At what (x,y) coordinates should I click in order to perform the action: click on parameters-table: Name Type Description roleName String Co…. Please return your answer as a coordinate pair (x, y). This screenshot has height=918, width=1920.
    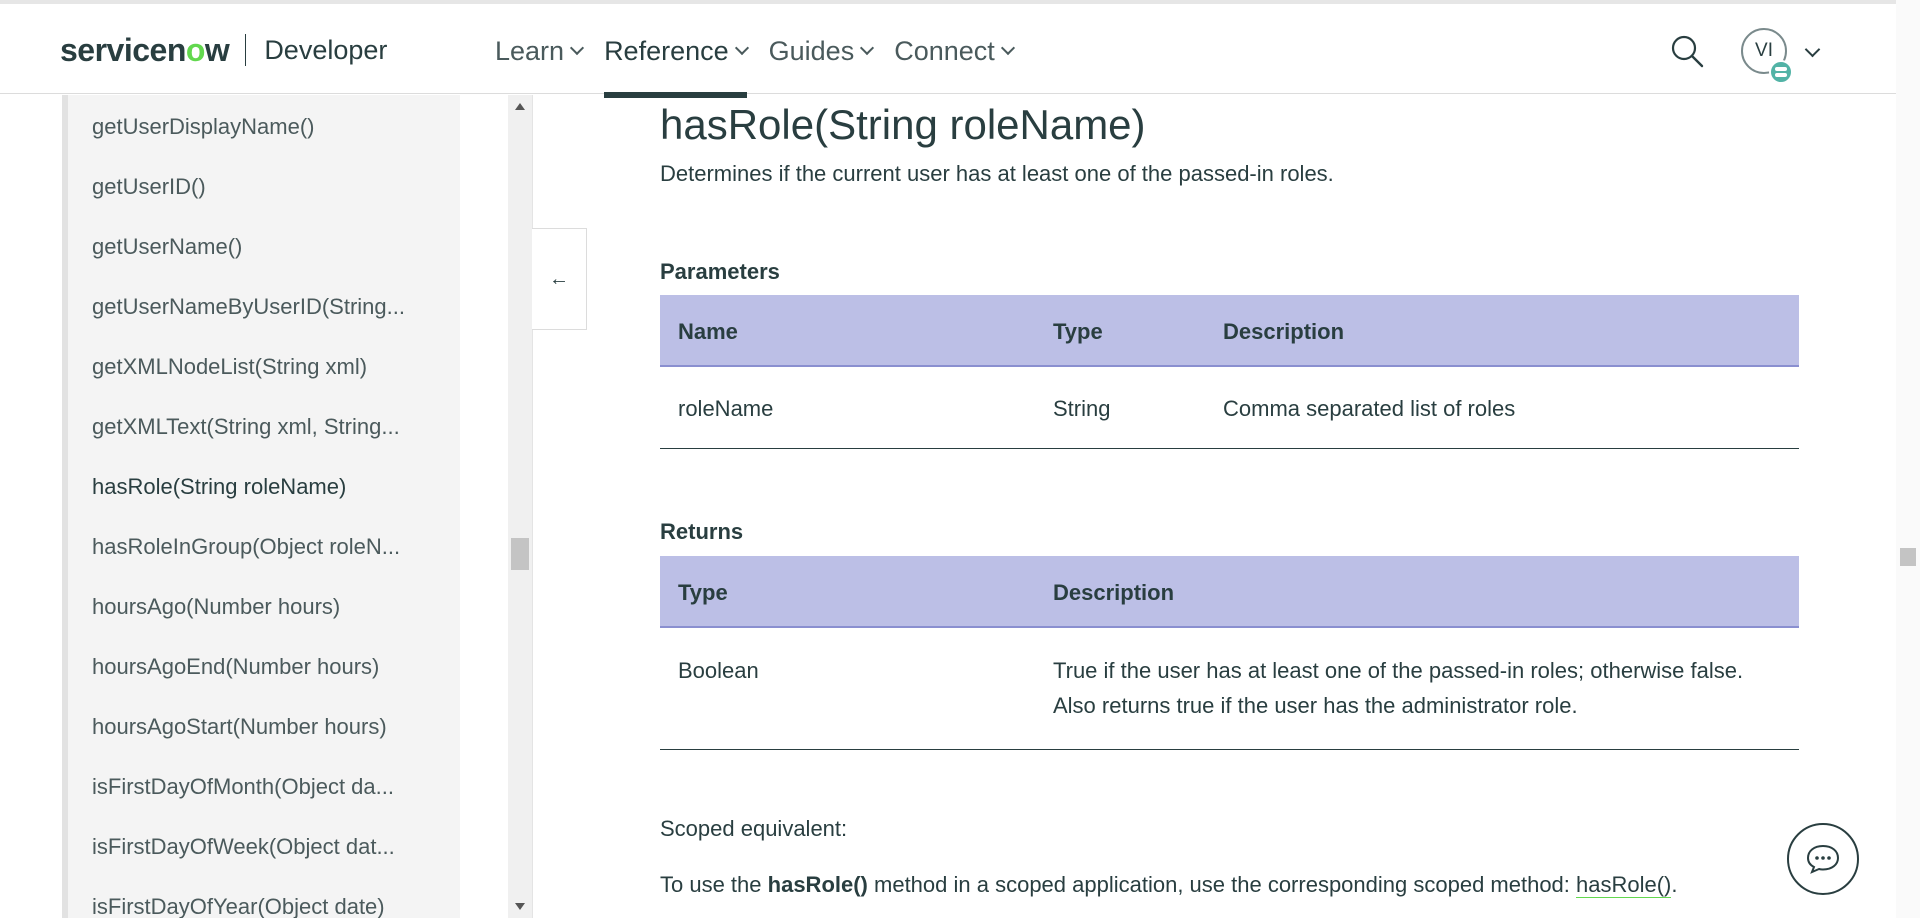
    Looking at the image, I should click on (1229, 372).